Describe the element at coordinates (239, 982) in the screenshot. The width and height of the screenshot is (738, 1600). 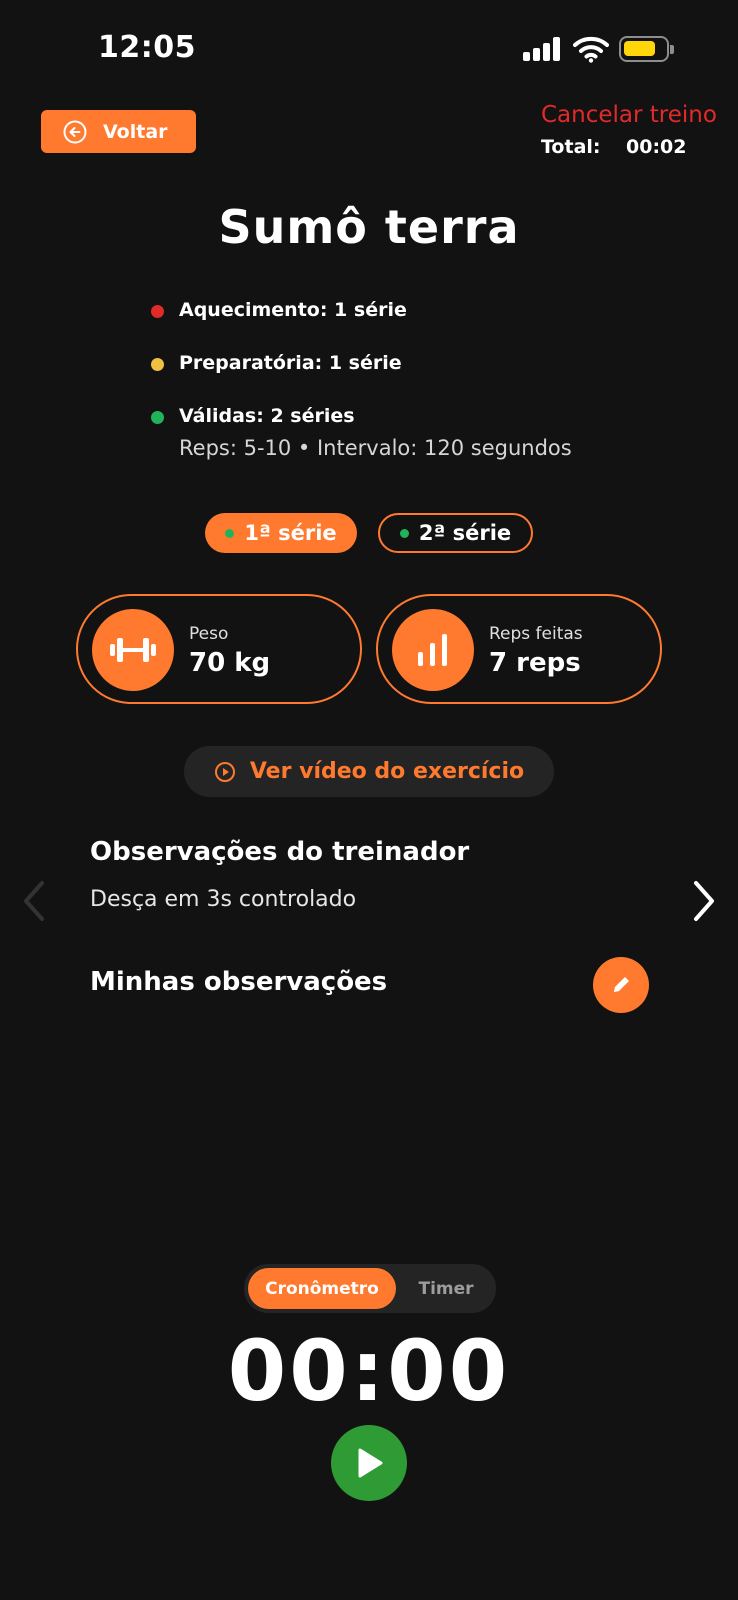
I see `my-notes-title: Minhas observações` at that location.